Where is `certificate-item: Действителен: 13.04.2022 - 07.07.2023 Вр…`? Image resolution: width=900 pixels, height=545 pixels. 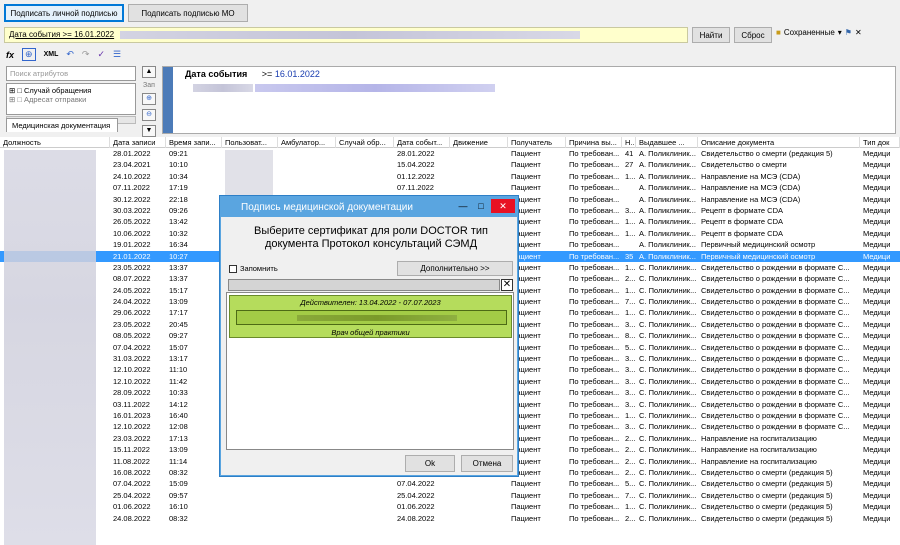 certificate-item: Действителен: 13.04.2022 - 07.07.2023 Вр… is located at coordinates (370, 316).